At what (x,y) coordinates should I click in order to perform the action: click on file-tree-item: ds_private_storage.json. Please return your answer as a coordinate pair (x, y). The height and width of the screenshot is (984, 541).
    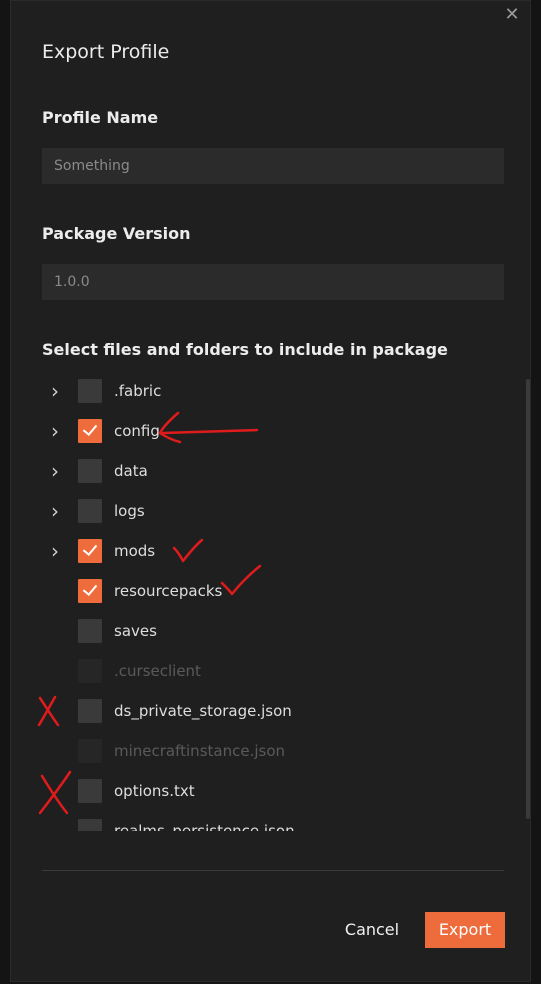
    Looking at the image, I should click on (266, 711).